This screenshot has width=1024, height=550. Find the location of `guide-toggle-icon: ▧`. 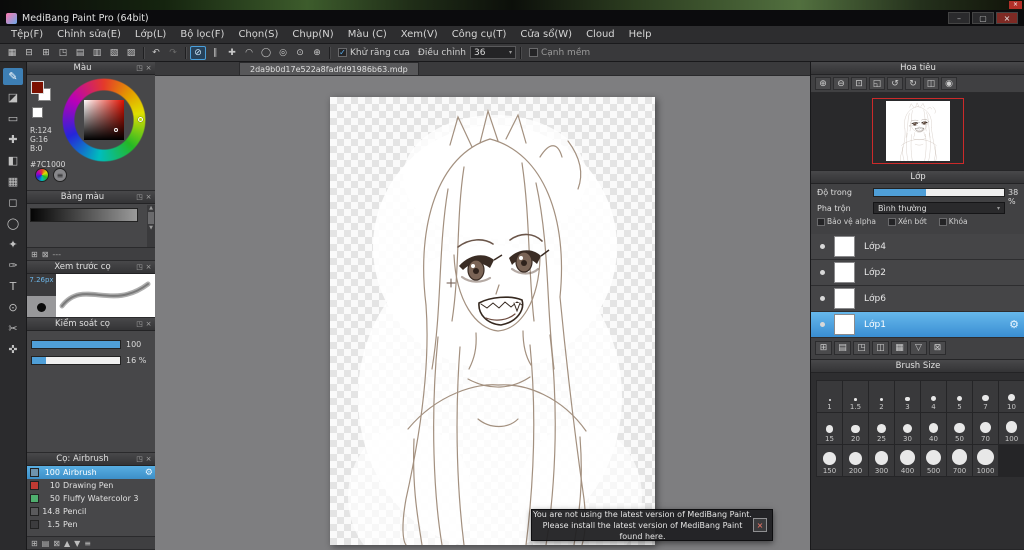

guide-toggle-icon: ▧ is located at coordinates (114, 53).